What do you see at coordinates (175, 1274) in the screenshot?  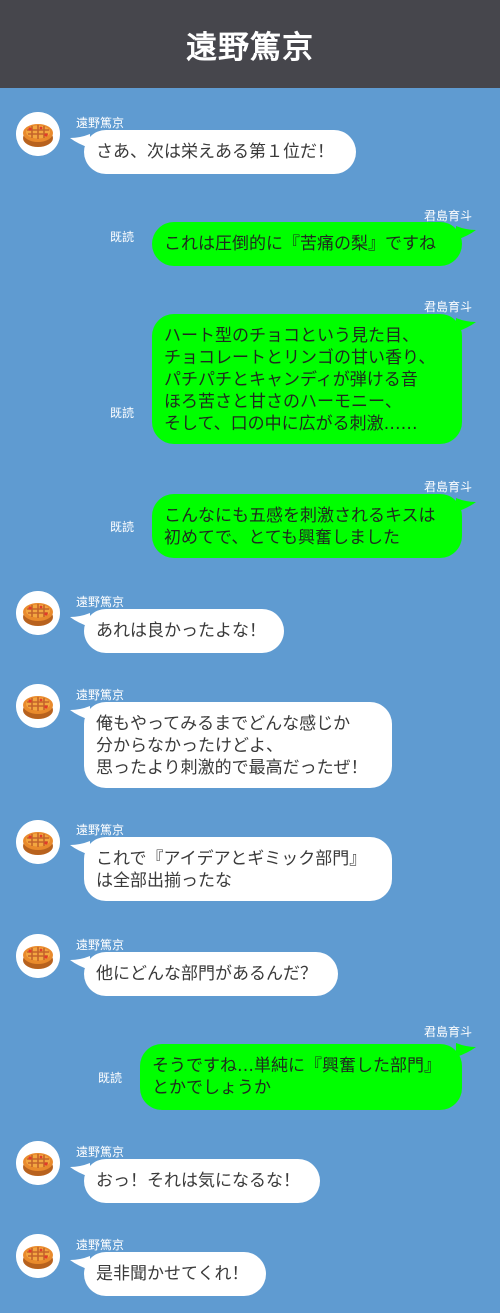 I see `message-bubble: 是非聞かせてくれ！` at bounding box center [175, 1274].